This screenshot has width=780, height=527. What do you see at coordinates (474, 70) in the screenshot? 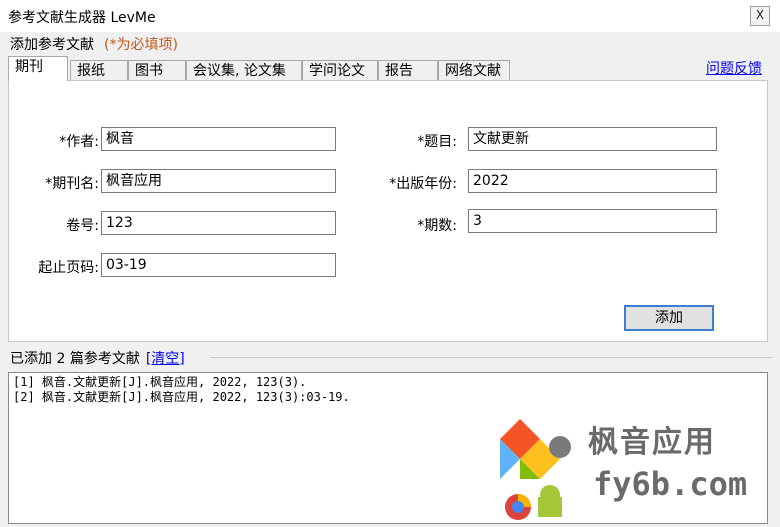
I see `tab-web: 网络文献` at bounding box center [474, 70].